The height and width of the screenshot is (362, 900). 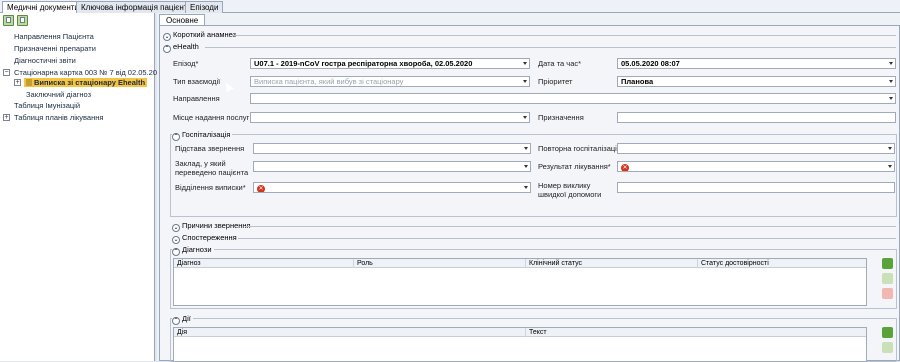 I want to click on rehospitalization-select, so click(x=756, y=148).